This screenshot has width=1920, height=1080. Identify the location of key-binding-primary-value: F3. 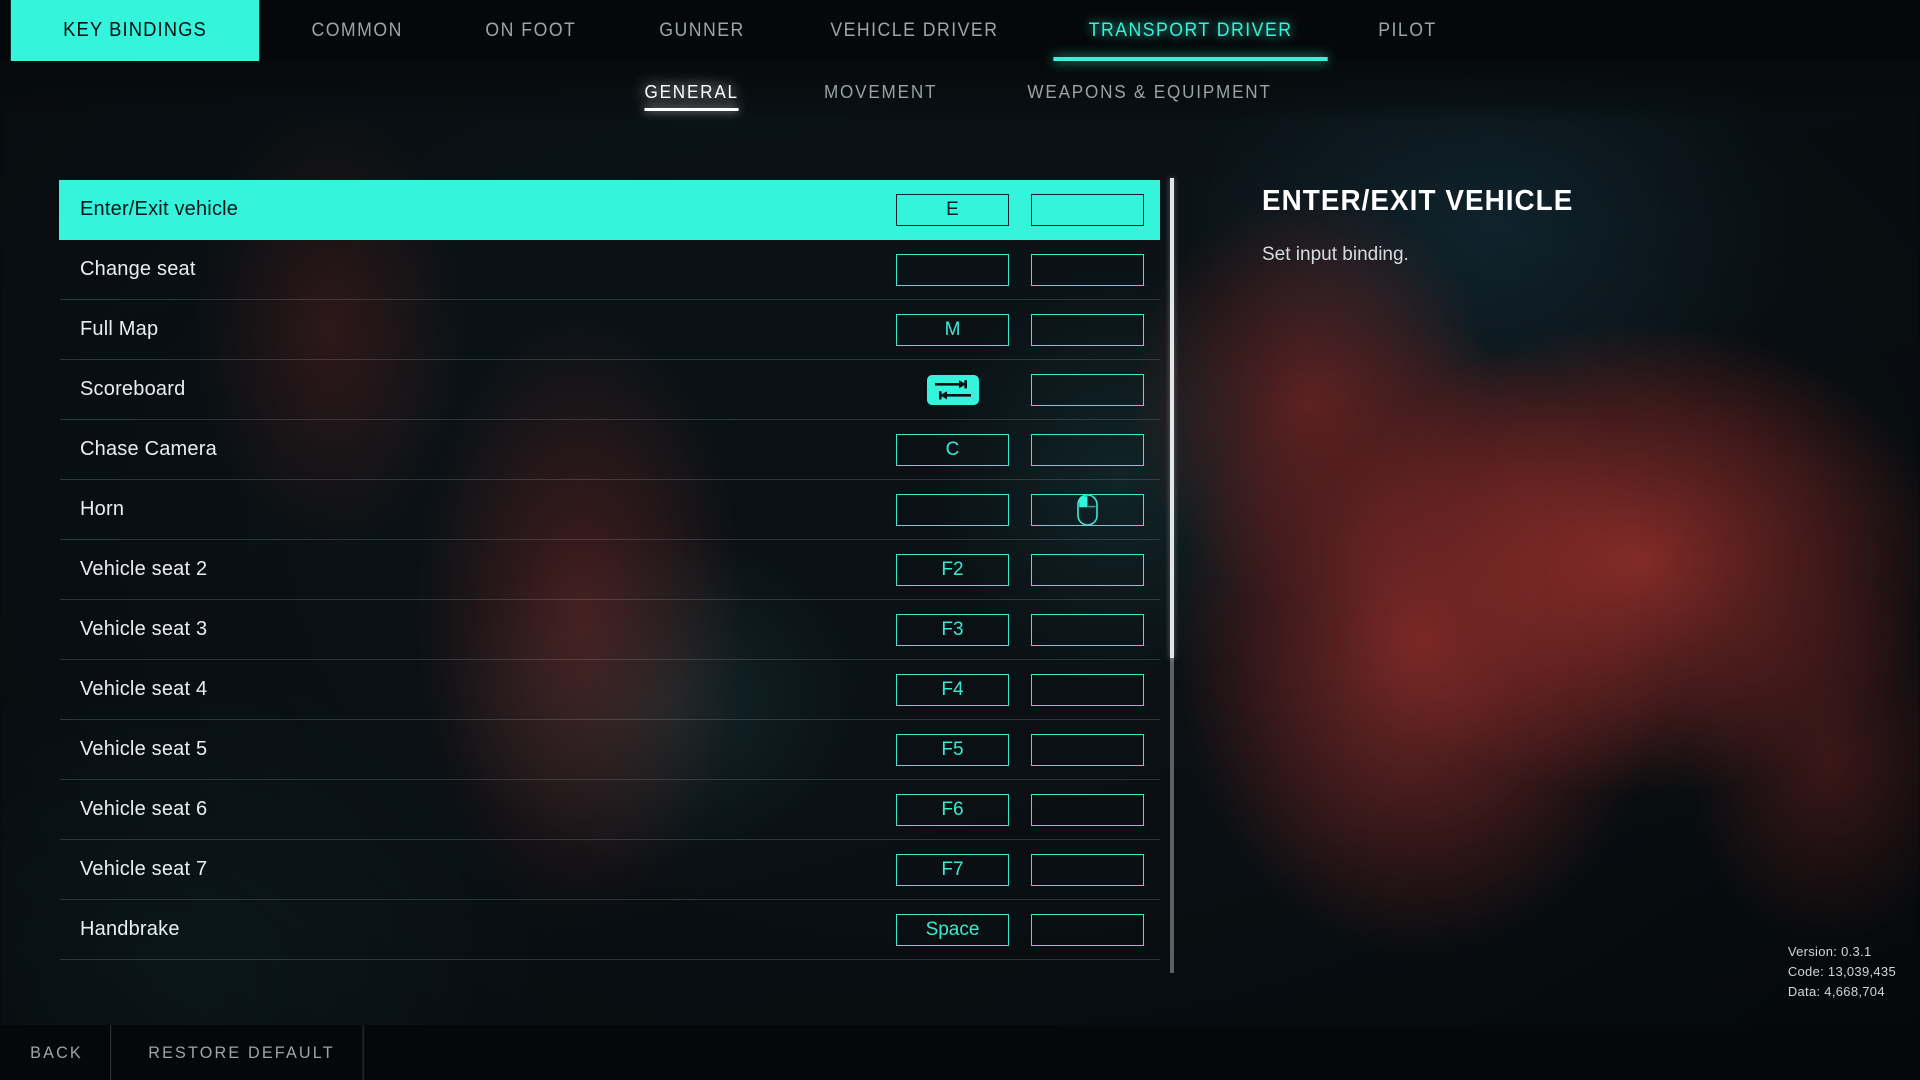
(952, 629).